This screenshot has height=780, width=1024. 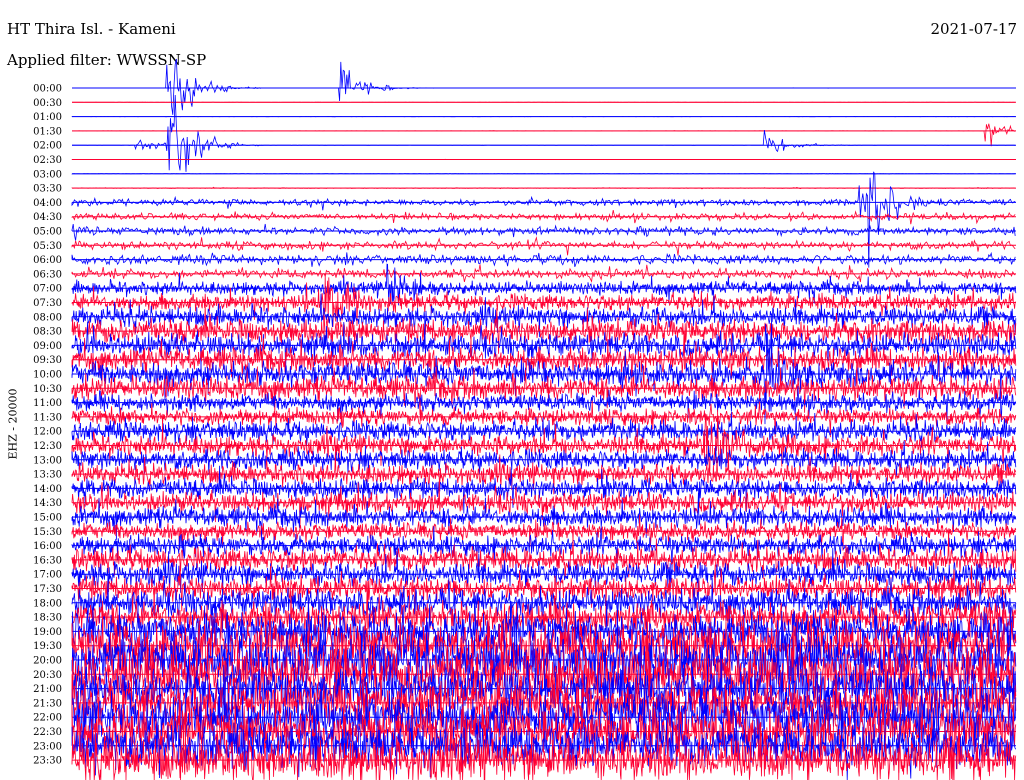 What do you see at coordinates (47, 260) in the screenshot?
I see `tick-label: 06:00` at bounding box center [47, 260].